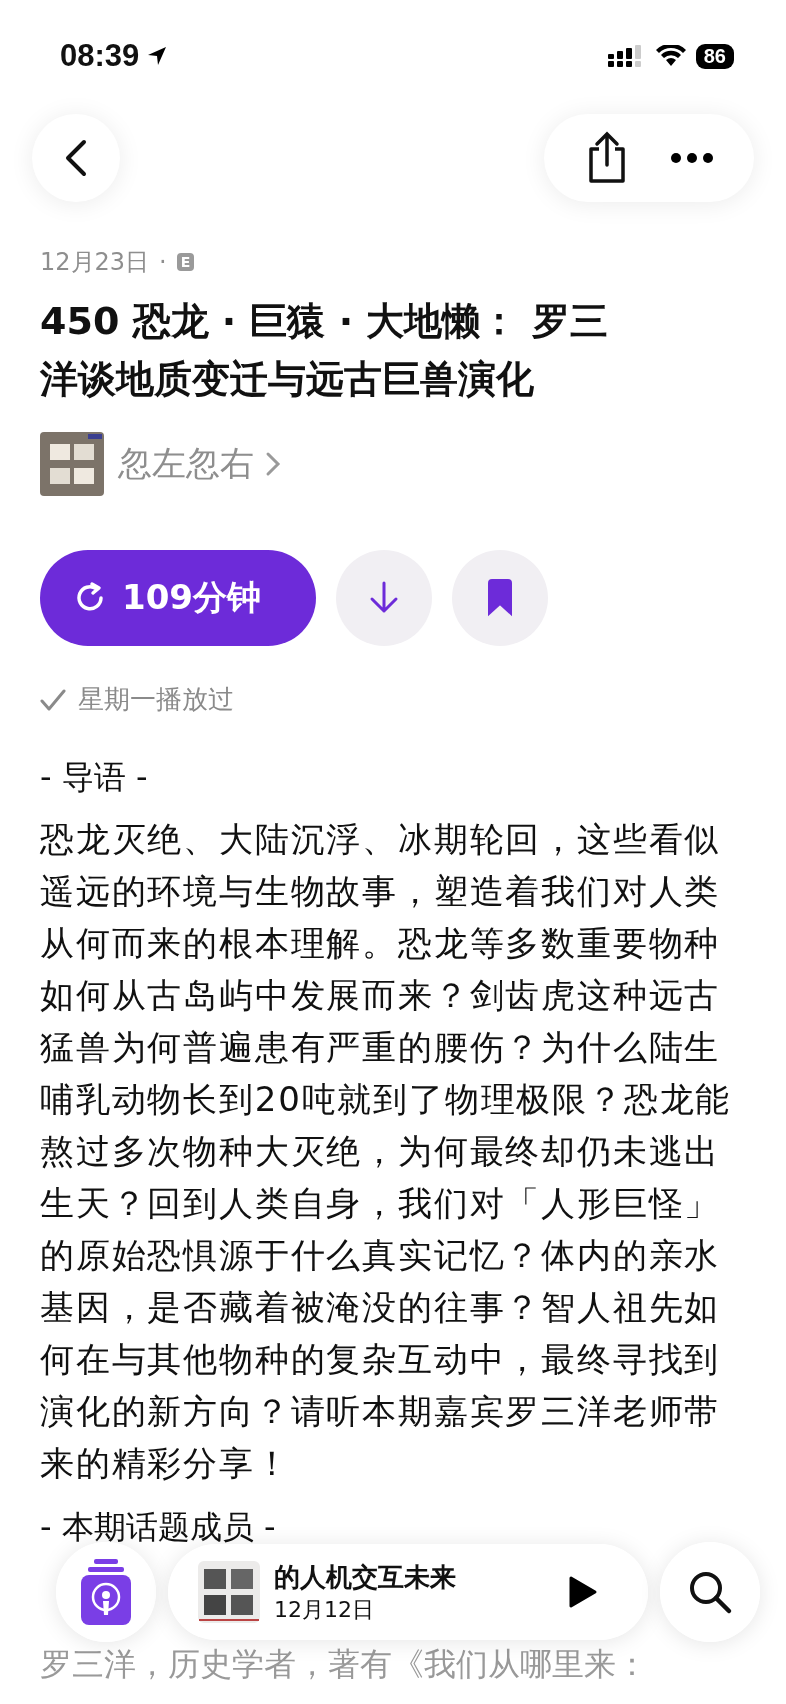 The height and width of the screenshot is (1704, 786). What do you see at coordinates (324, 1609) in the screenshot?
I see `now-playing-date: 12月12日` at bounding box center [324, 1609].